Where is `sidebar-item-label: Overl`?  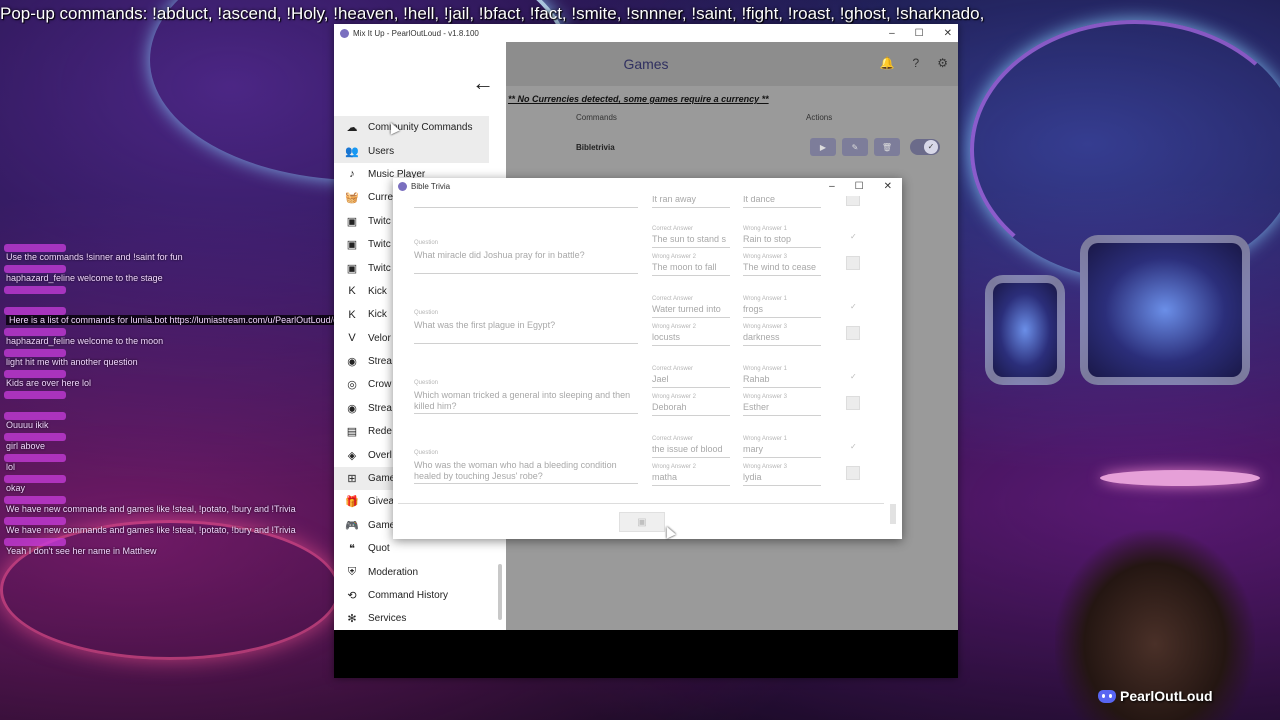
sidebar-item-label: Overl is located at coordinates (380, 455).